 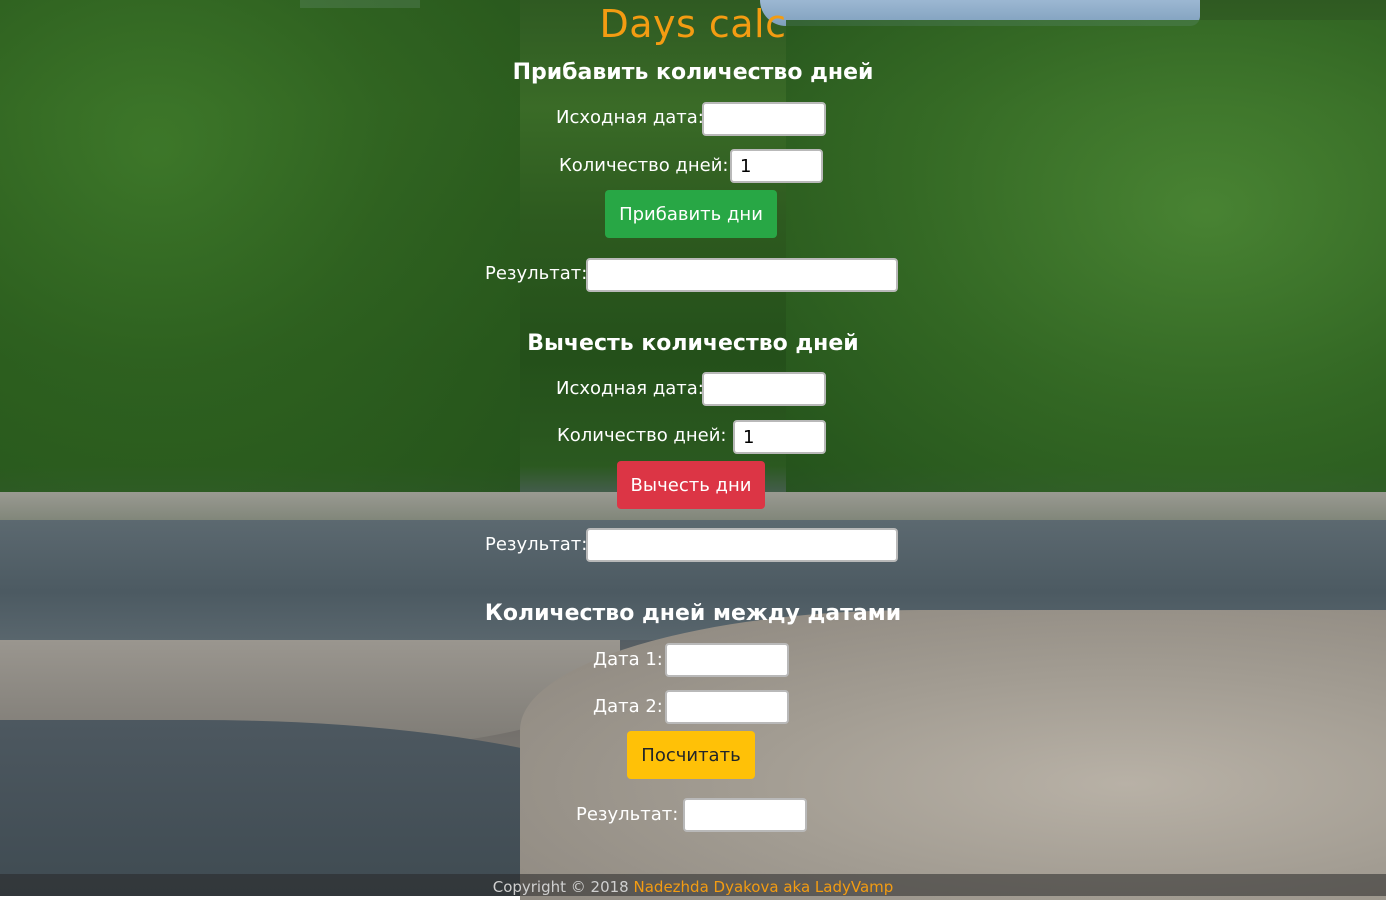 What do you see at coordinates (745, 815) in the screenshot?
I see `between-result-field` at bounding box center [745, 815].